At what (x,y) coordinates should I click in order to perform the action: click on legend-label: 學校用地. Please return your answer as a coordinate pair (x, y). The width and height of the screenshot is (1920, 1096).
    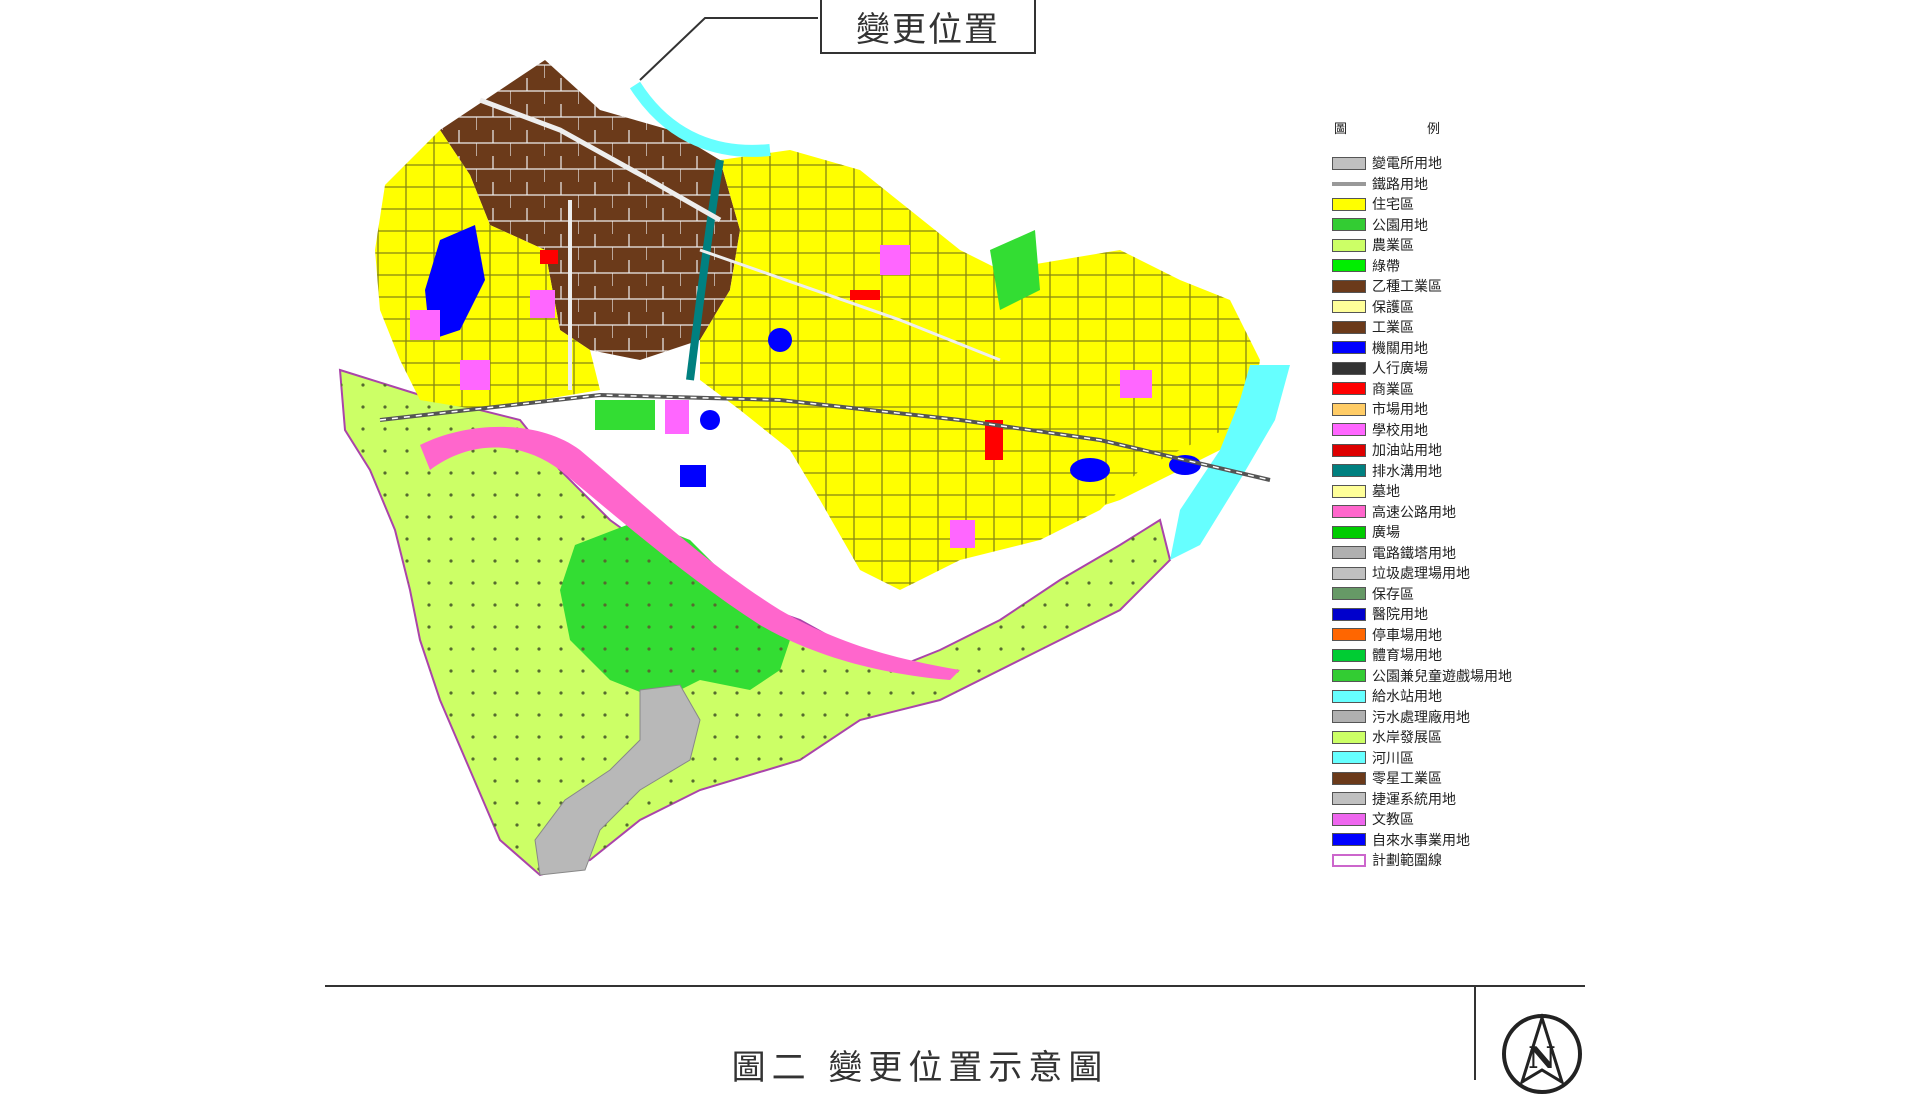
    Looking at the image, I should click on (1400, 430).